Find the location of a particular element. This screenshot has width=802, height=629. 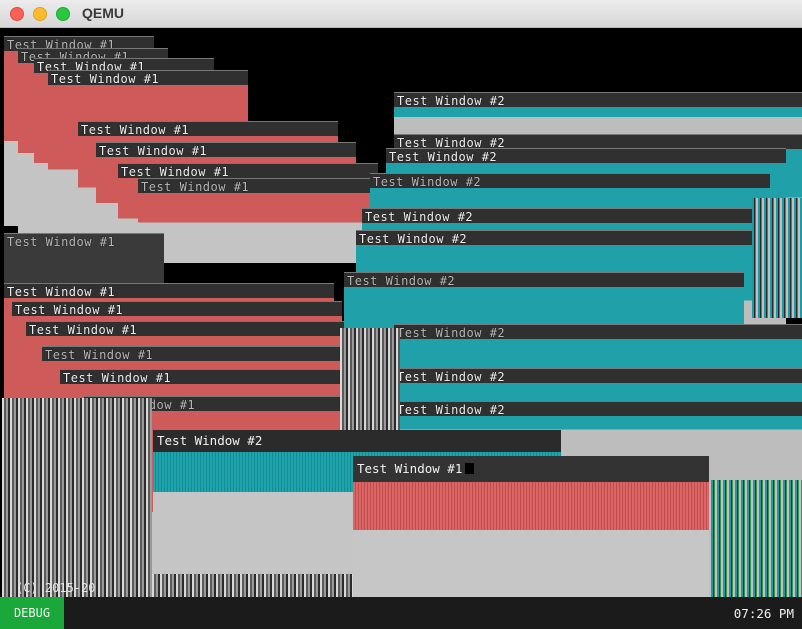

window-titlebar-1: Test Window #1 is located at coordinates (531, 469).